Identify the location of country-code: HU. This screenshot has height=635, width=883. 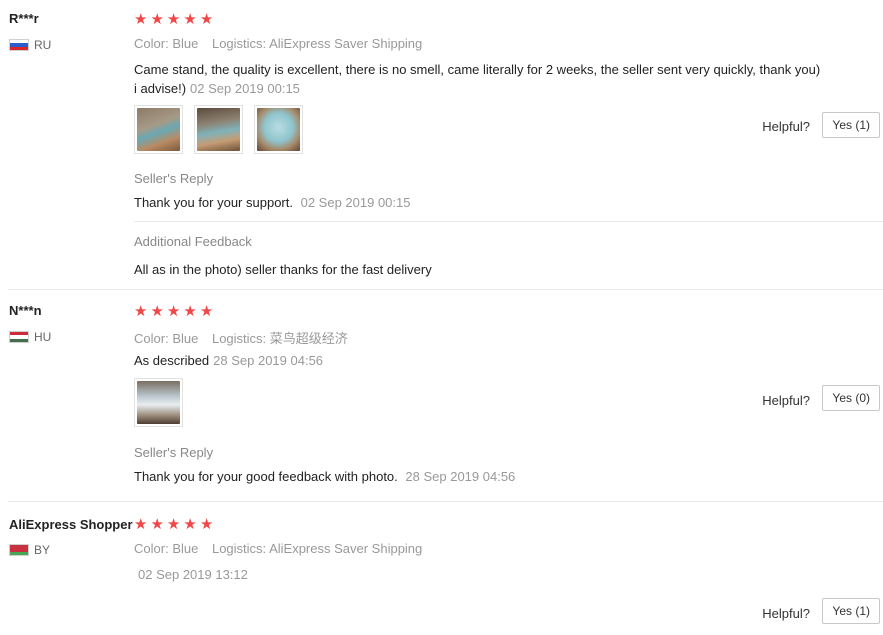
(43, 337).